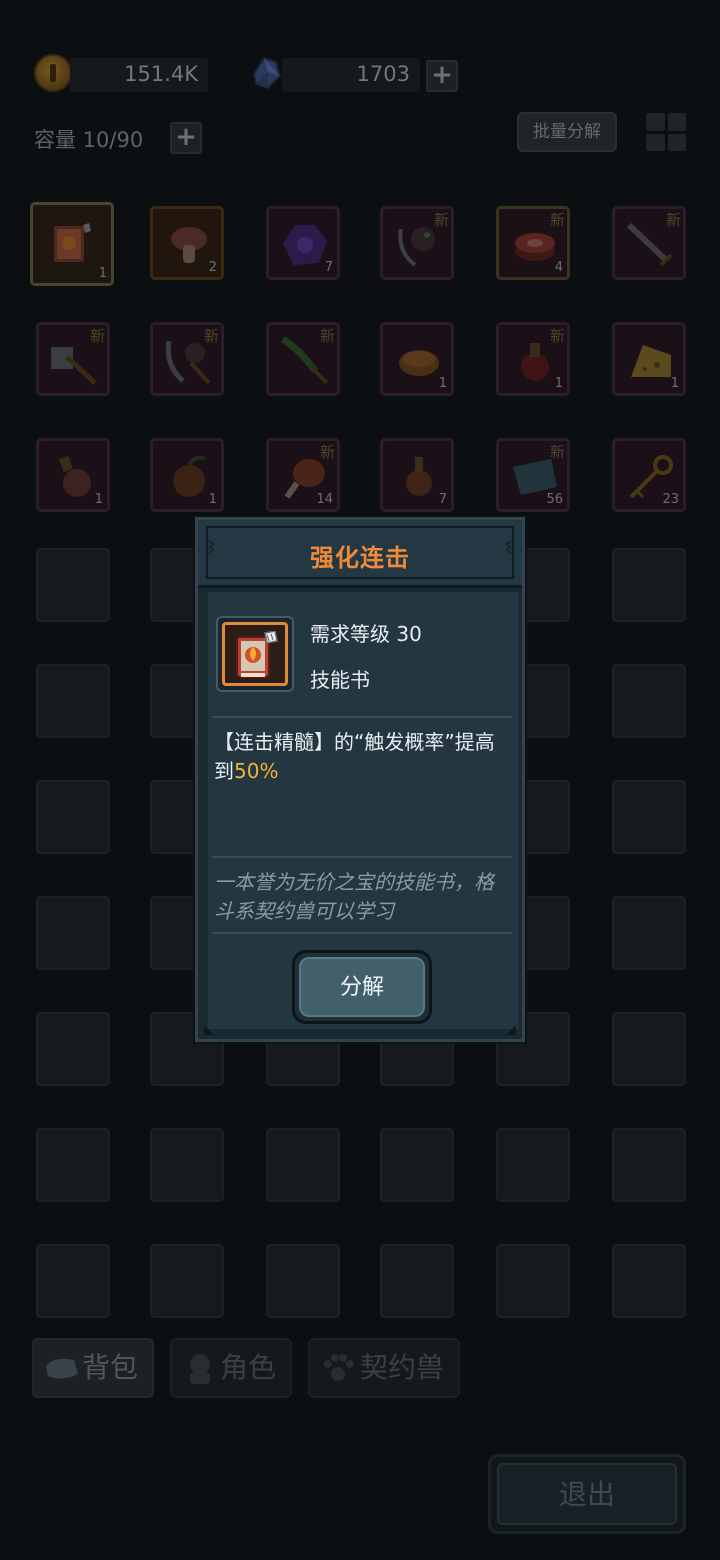 This screenshot has height=1560, width=720. I want to click on item-icon-inner, so click(255, 654).